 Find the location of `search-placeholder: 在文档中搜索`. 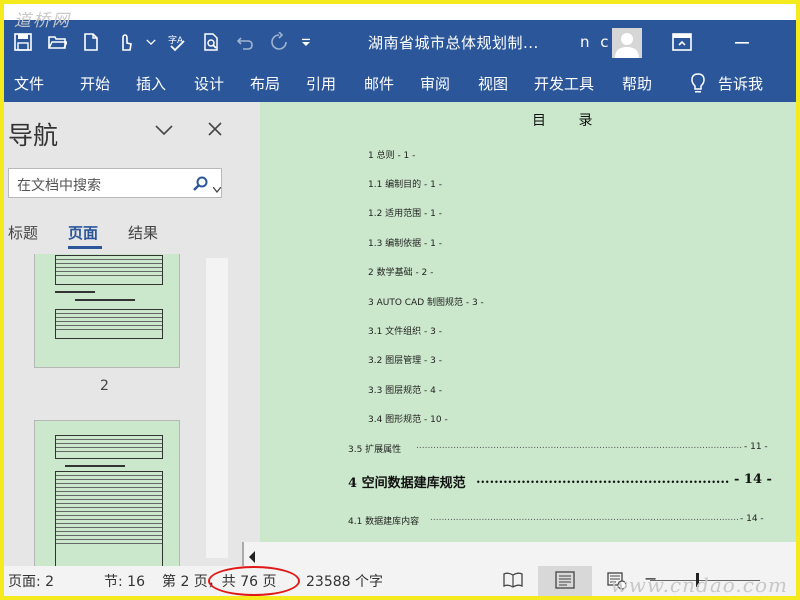

search-placeholder: 在文档中搜索 is located at coordinates (59, 186).